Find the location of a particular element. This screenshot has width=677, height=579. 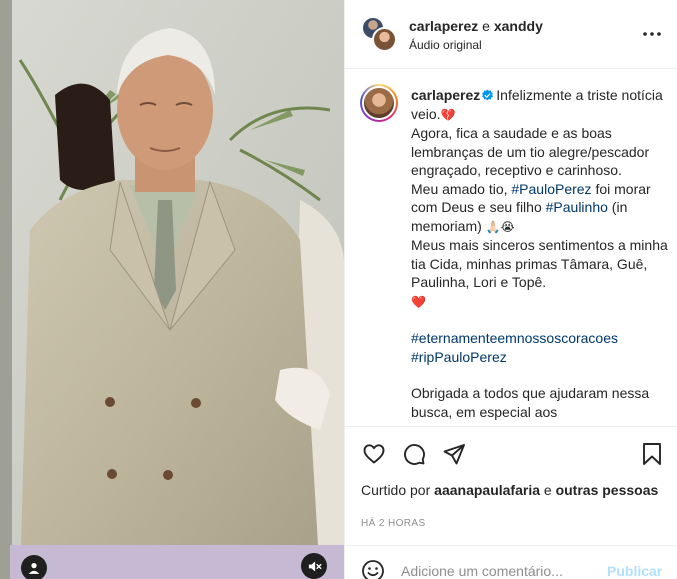

user-tag-icon is located at coordinates (34, 568).